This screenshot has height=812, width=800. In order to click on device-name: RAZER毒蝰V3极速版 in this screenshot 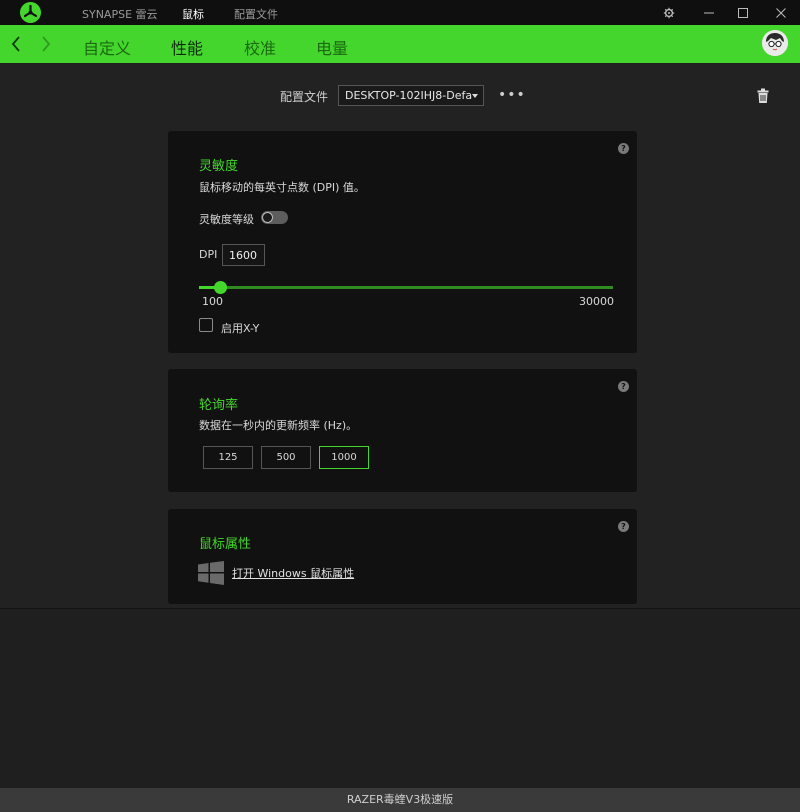, I will do `click(400, 799)`.